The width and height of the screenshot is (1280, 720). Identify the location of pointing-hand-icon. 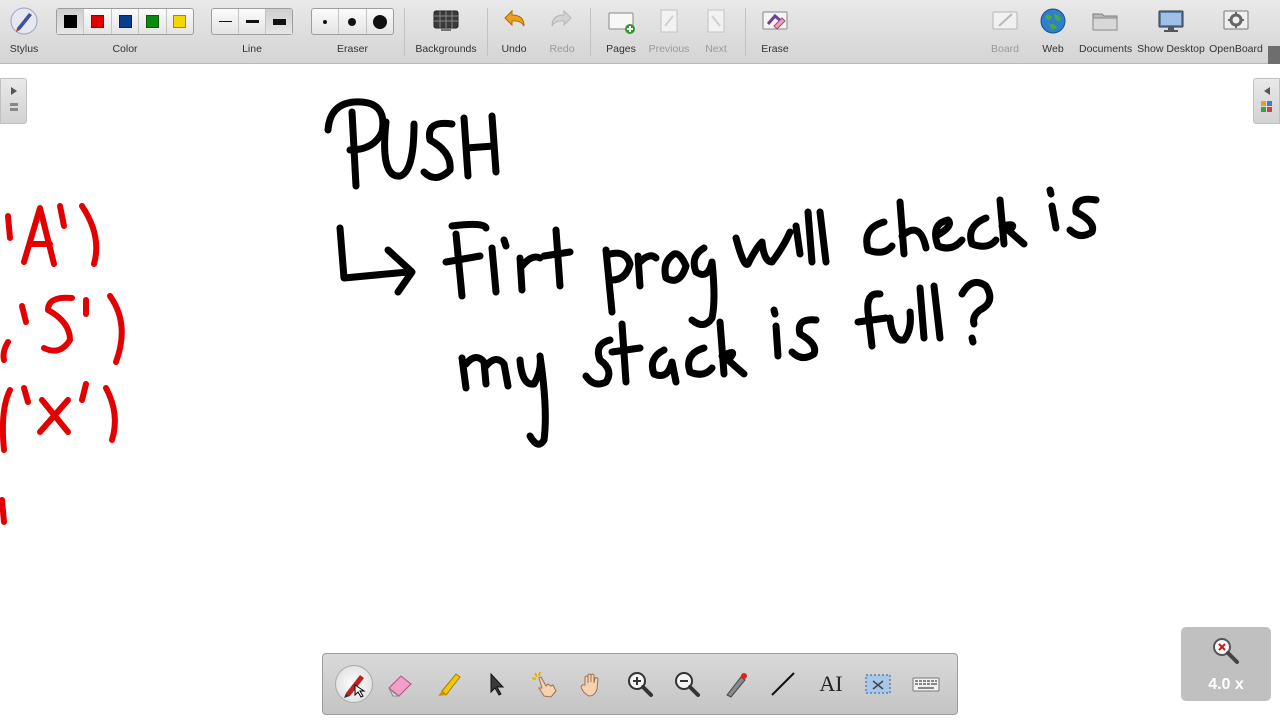
(544, 684).